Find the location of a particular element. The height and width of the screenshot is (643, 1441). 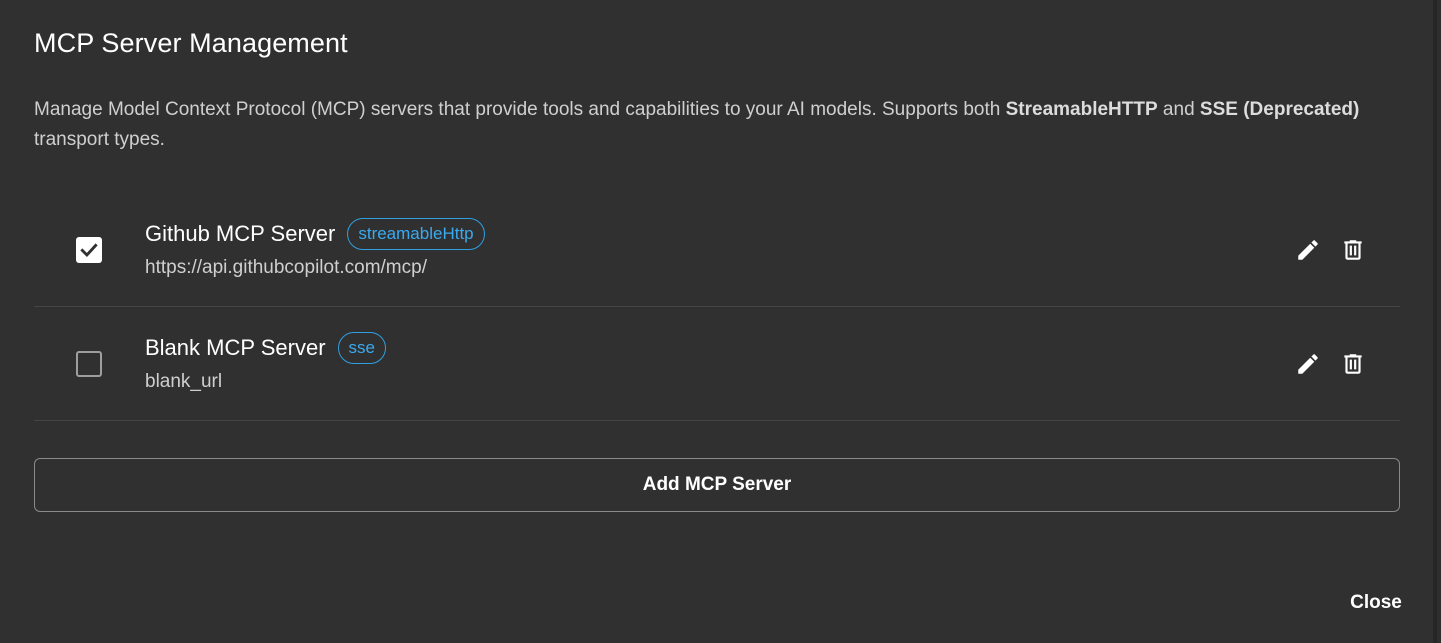

description-streamablehttp: StreamableHTTP is located at coordinates (1081, 109).